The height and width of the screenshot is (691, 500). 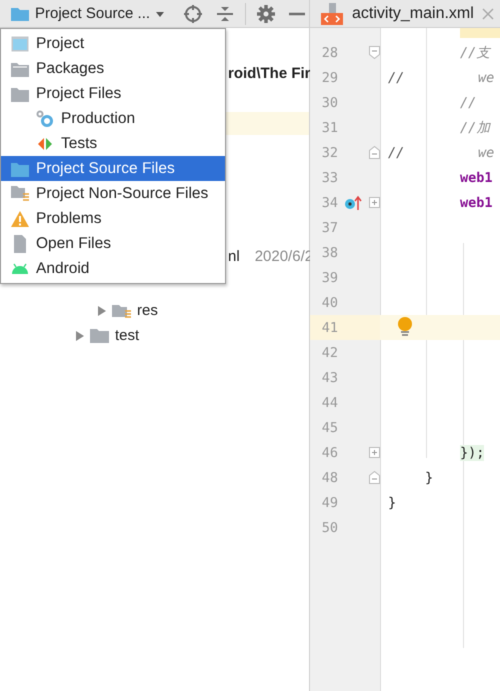 What do you see at coordinates (234, 256) in the screenshot?
I see `tree-item: nl` at bounding box center [234, 256].